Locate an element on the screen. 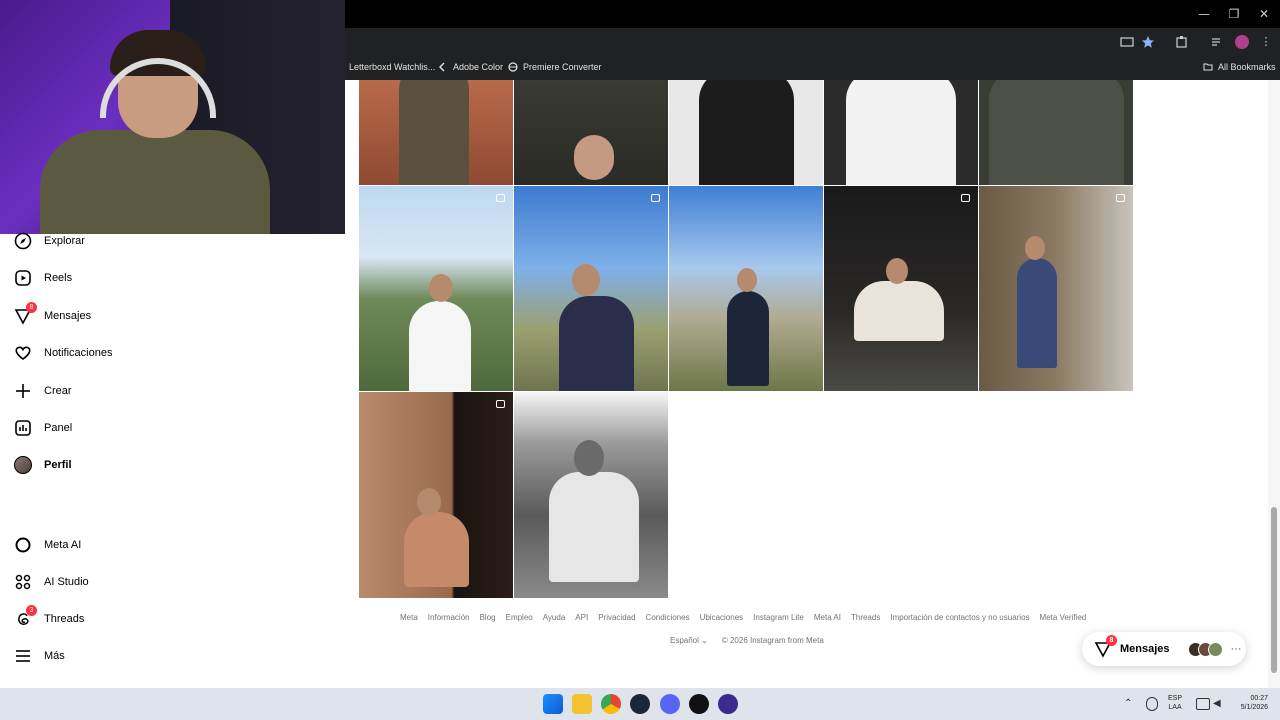  folder-icon is located at coordinates (1208, 67).